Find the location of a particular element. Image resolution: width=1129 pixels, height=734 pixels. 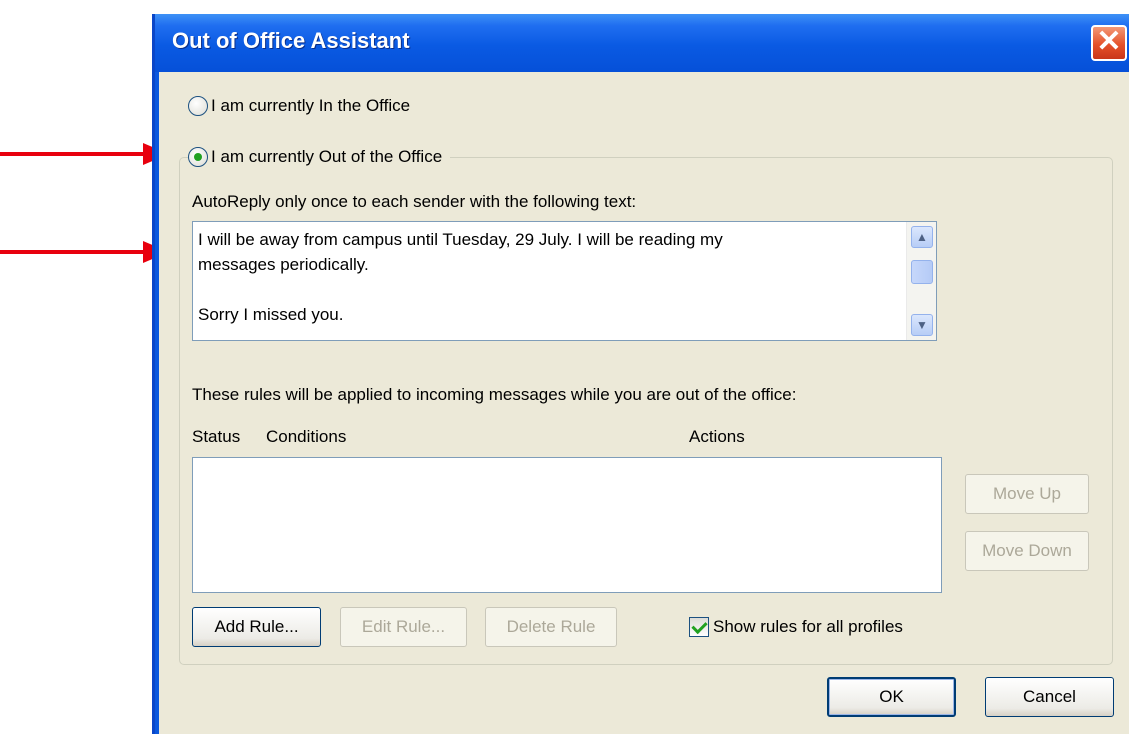

rules-column-status: Status is located at coordinates (216, 436).